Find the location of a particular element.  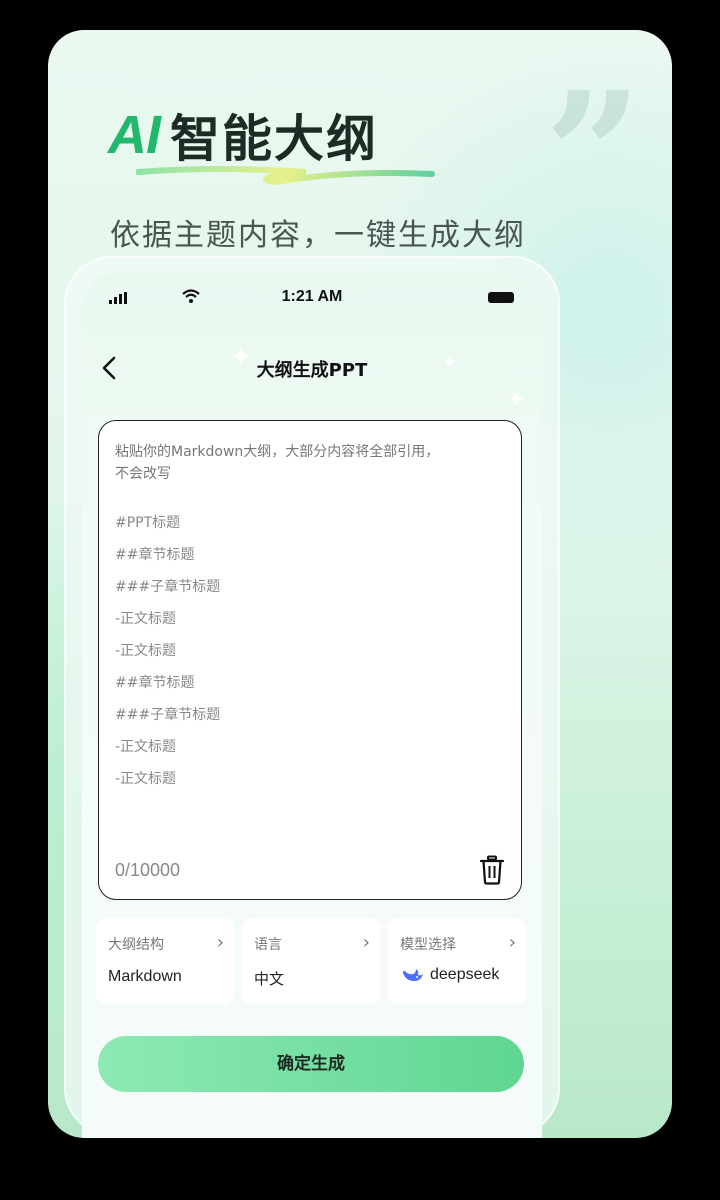

headline: AI 智能大纲 is located at coordinates (243, 135).